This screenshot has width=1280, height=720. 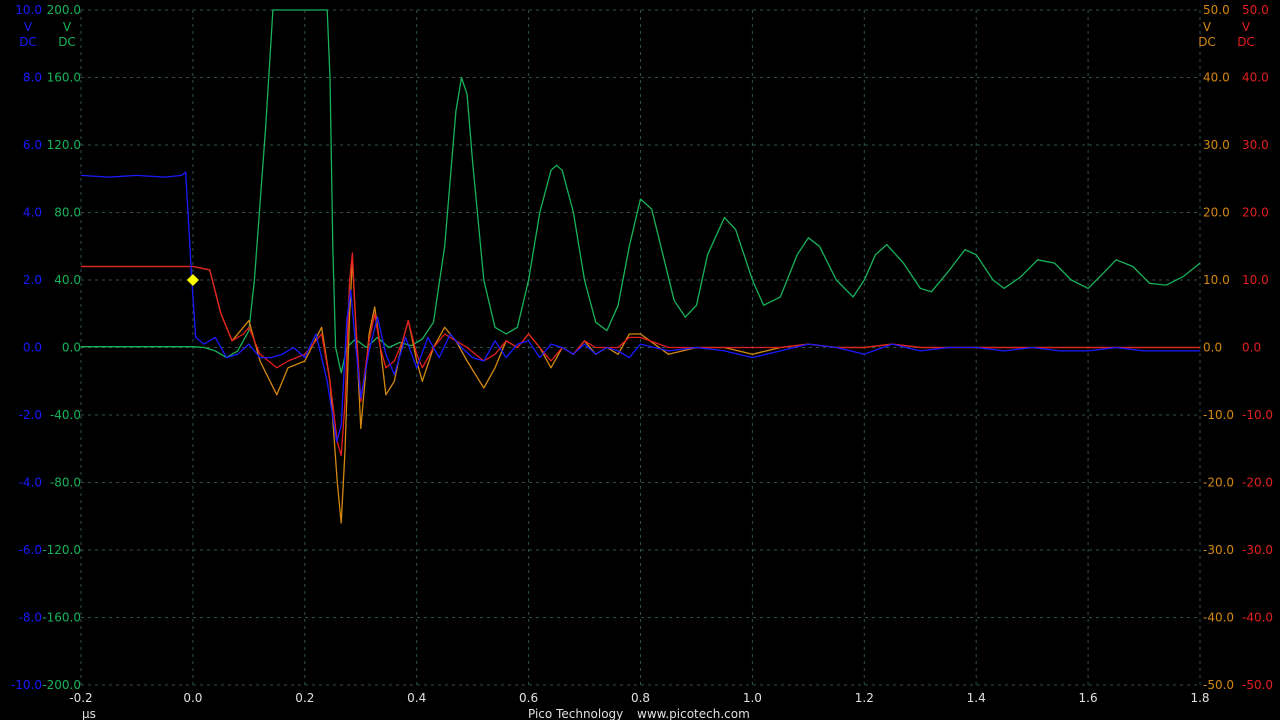 I want to click on channel-d-tick-label: 50.0, so click(x=1255, y=10).